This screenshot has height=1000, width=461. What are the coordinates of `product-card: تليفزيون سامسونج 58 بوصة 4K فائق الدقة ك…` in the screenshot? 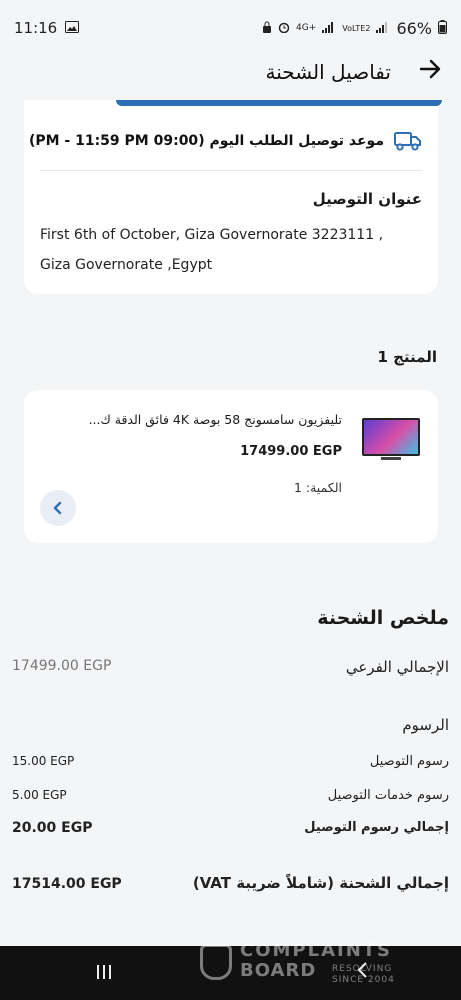 It's located at (231, 466).